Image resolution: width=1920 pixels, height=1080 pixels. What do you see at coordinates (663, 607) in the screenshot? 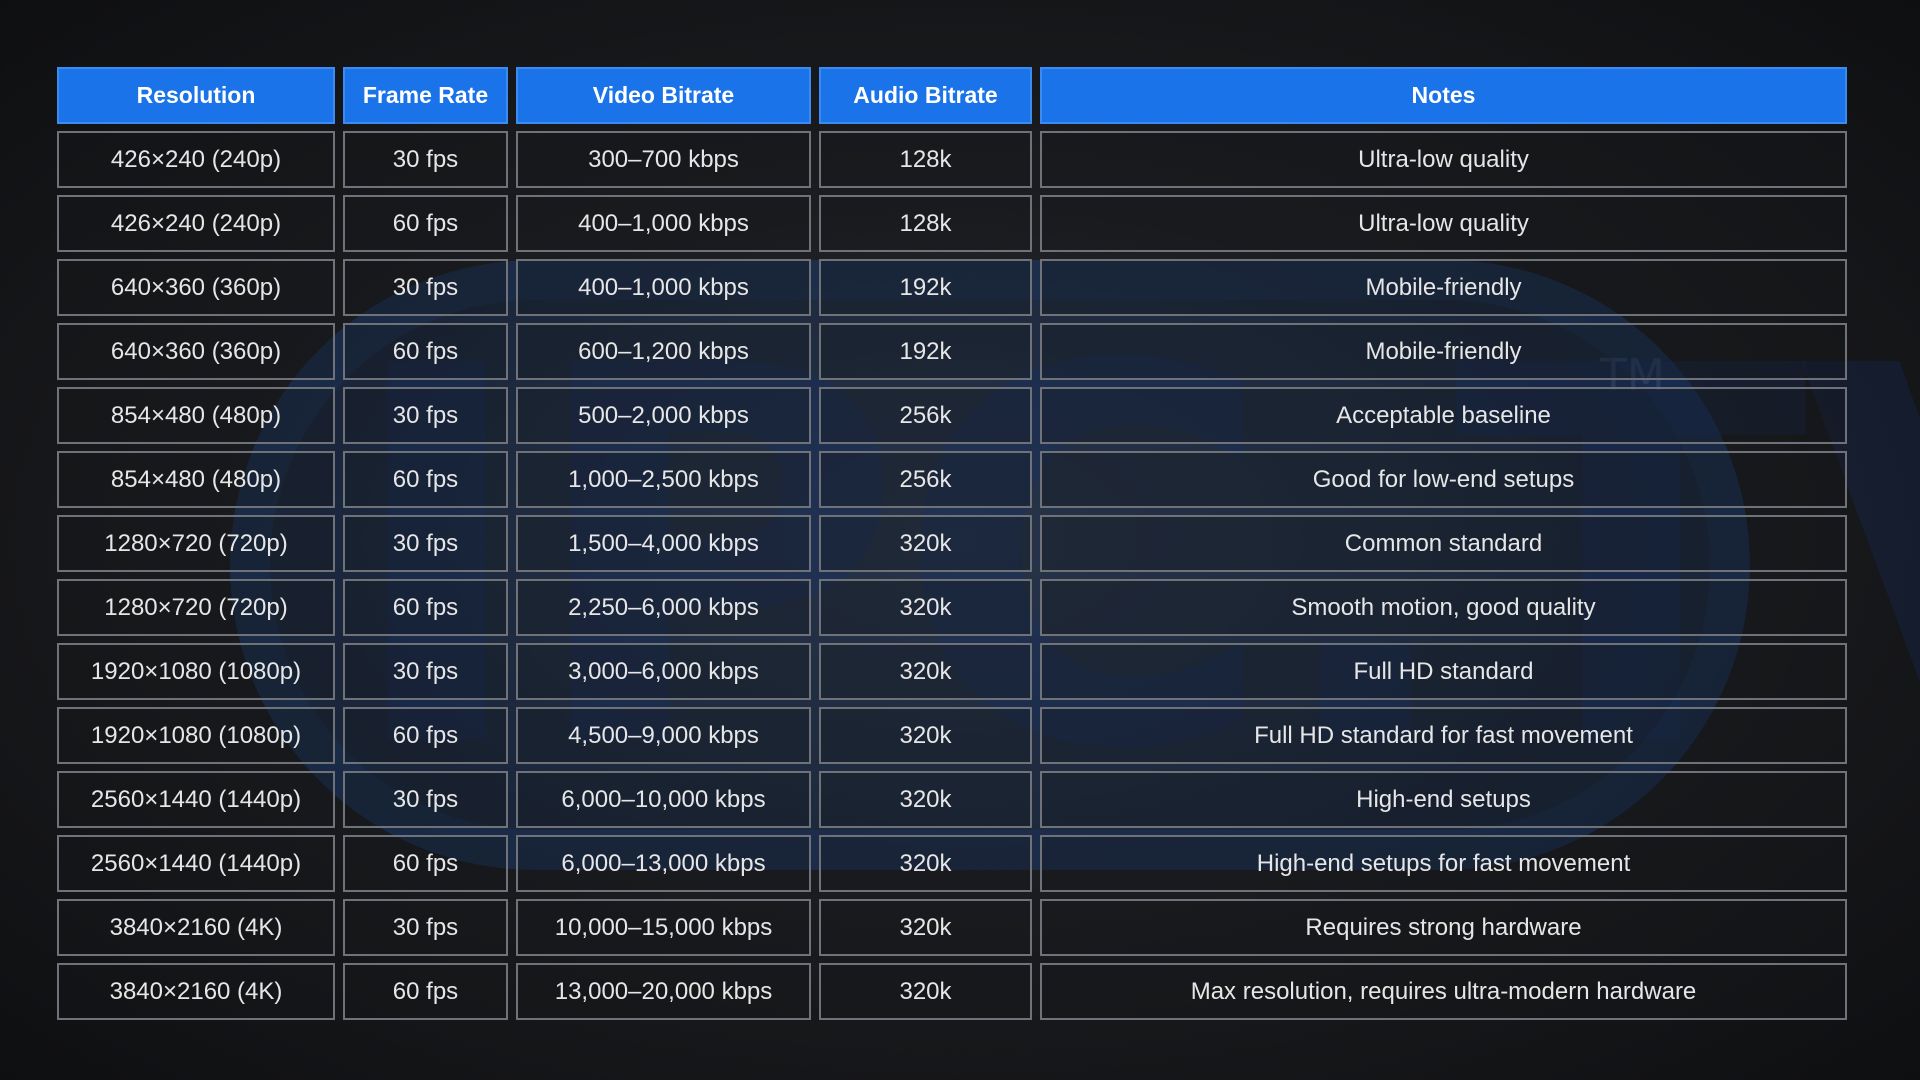
I see `cell-video-bitrate: 2,250–6,000 kbps` at bounding box center [663, 607].